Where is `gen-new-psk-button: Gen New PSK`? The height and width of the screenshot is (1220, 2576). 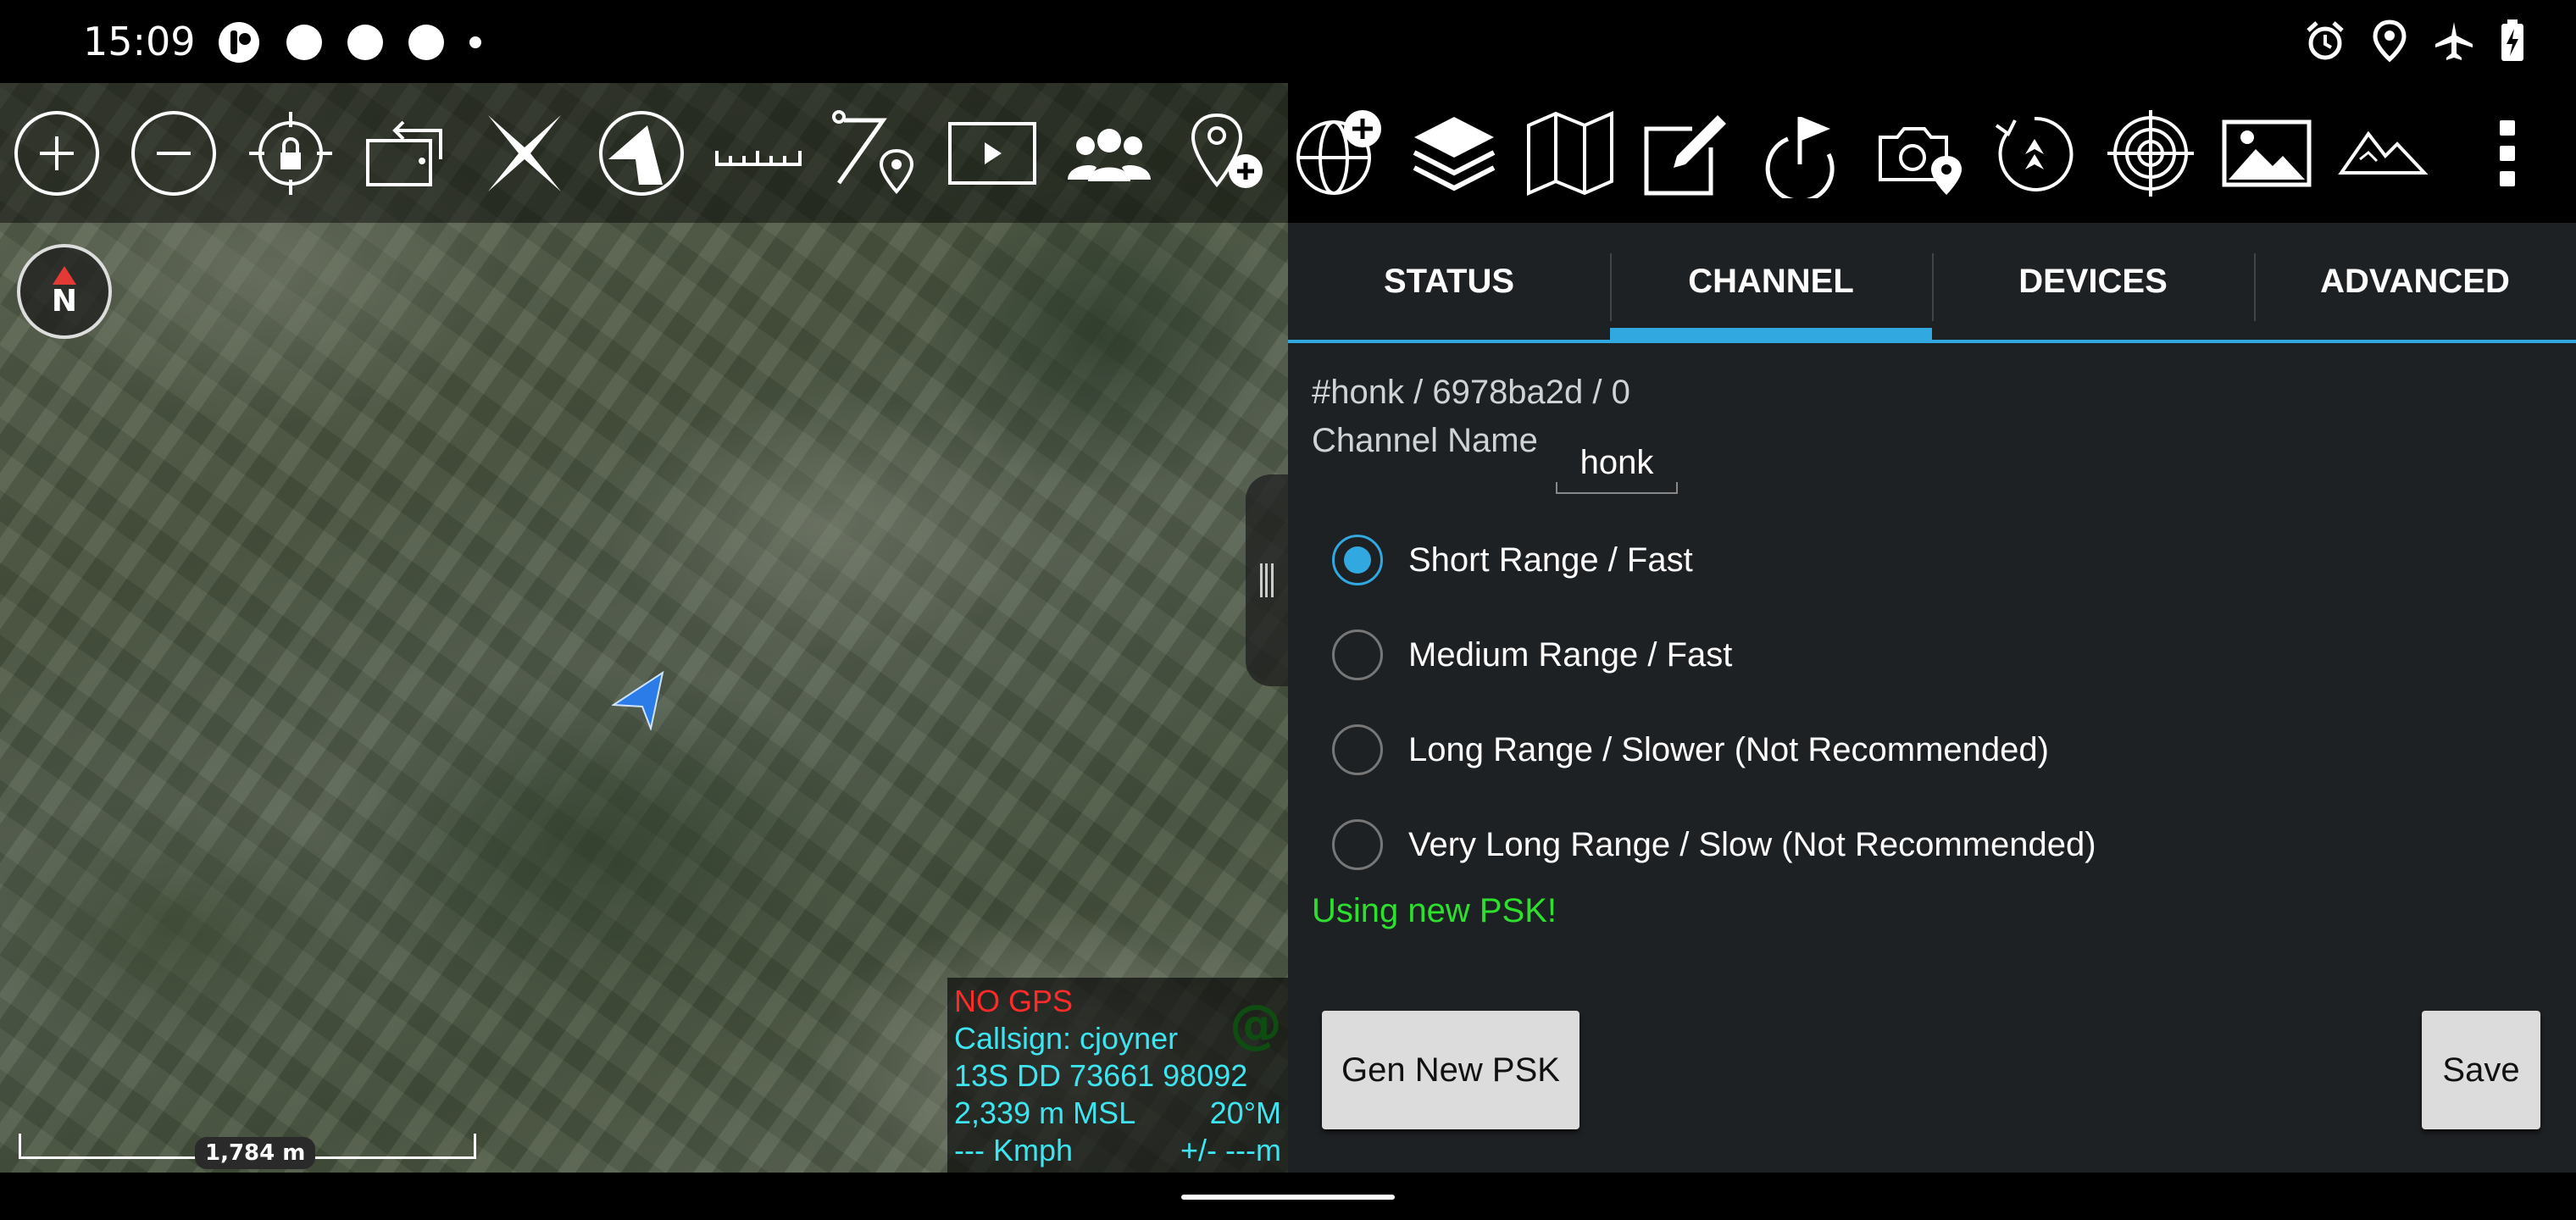 gen-new-psk-button: Gen New PSK is located at coordinates (1450, 1070).